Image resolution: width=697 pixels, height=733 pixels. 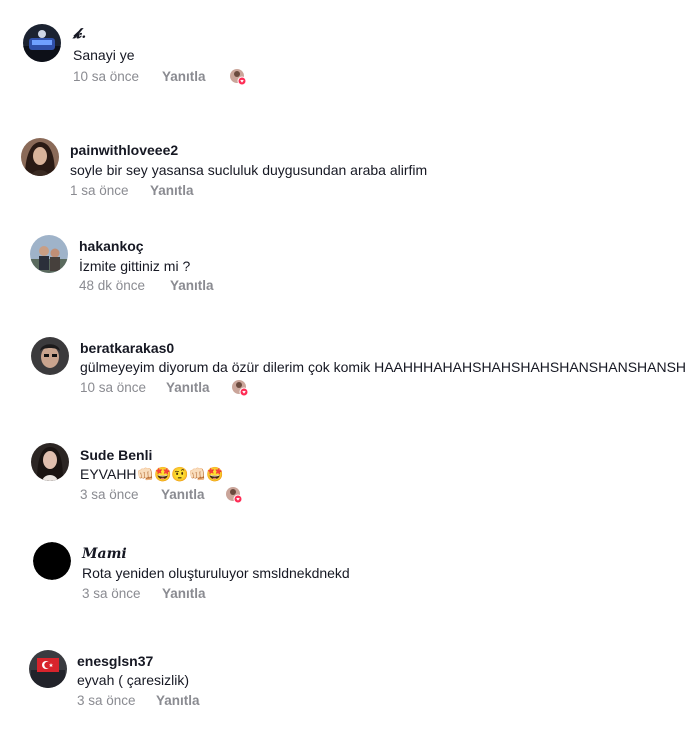 I want to click on comment-text: İzmite gittiniz mi ?, so click(x=135, y=266).